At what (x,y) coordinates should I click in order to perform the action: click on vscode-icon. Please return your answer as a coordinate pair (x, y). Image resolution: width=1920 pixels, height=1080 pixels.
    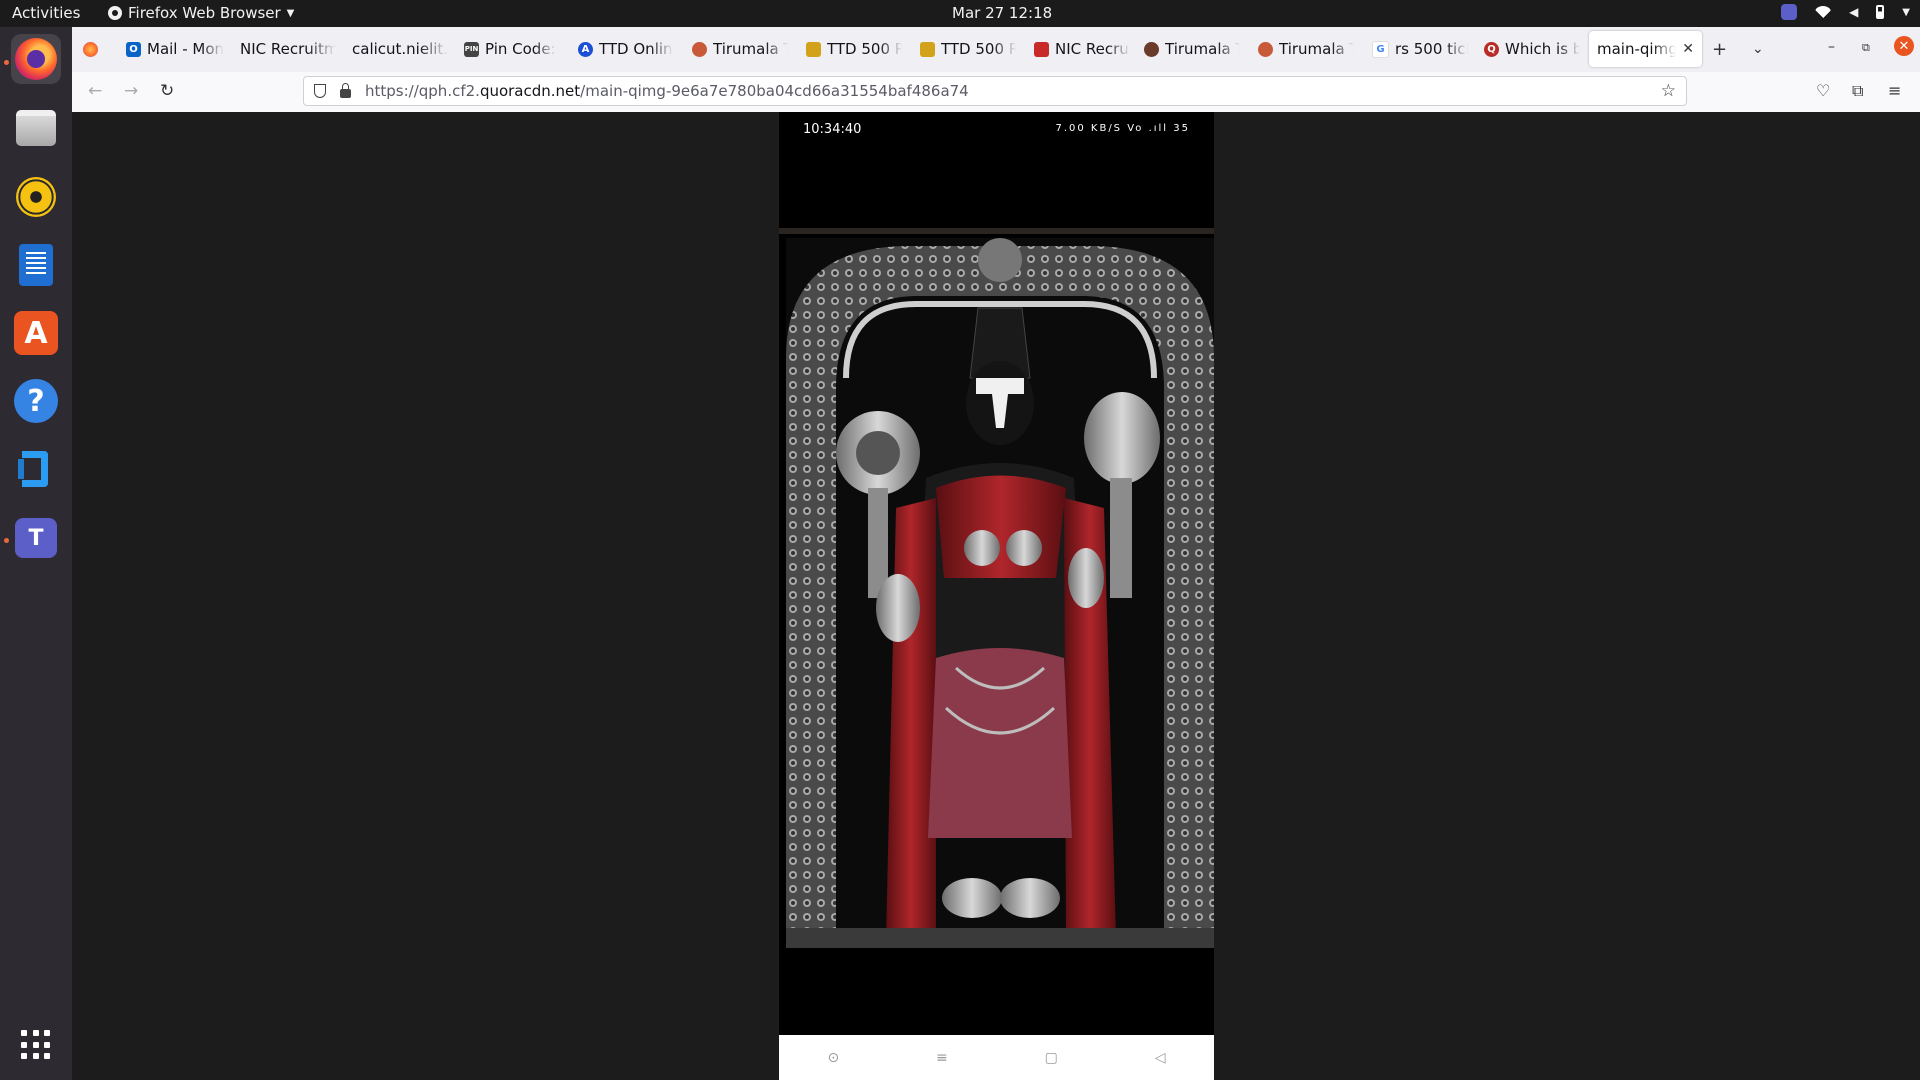
    Looking at the image, I should click on (36, 469).